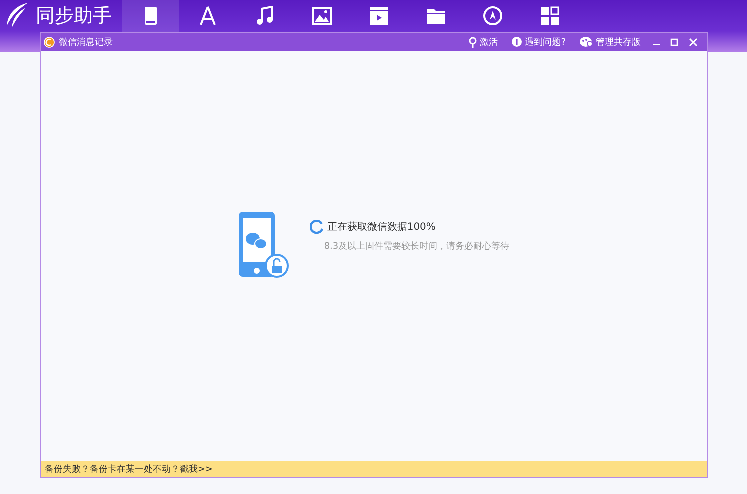 The height and width of the screenshot is (494, 747). What do you see at coordinates (610, 42) in the screenshot?
I see `toolbar-link: 管理共存版` at bounding box center [610, 42].